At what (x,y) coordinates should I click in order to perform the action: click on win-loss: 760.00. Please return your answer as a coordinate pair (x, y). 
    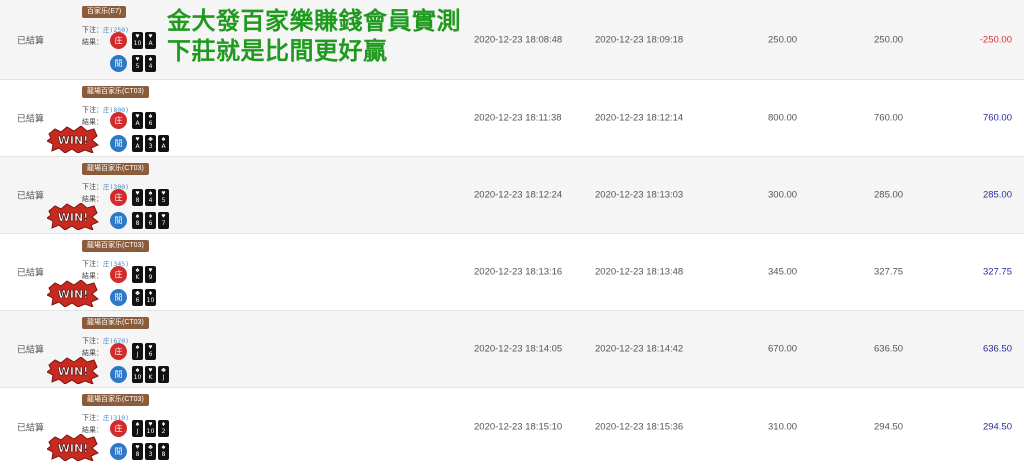
    Looking at the image, I should click on (997, 118).